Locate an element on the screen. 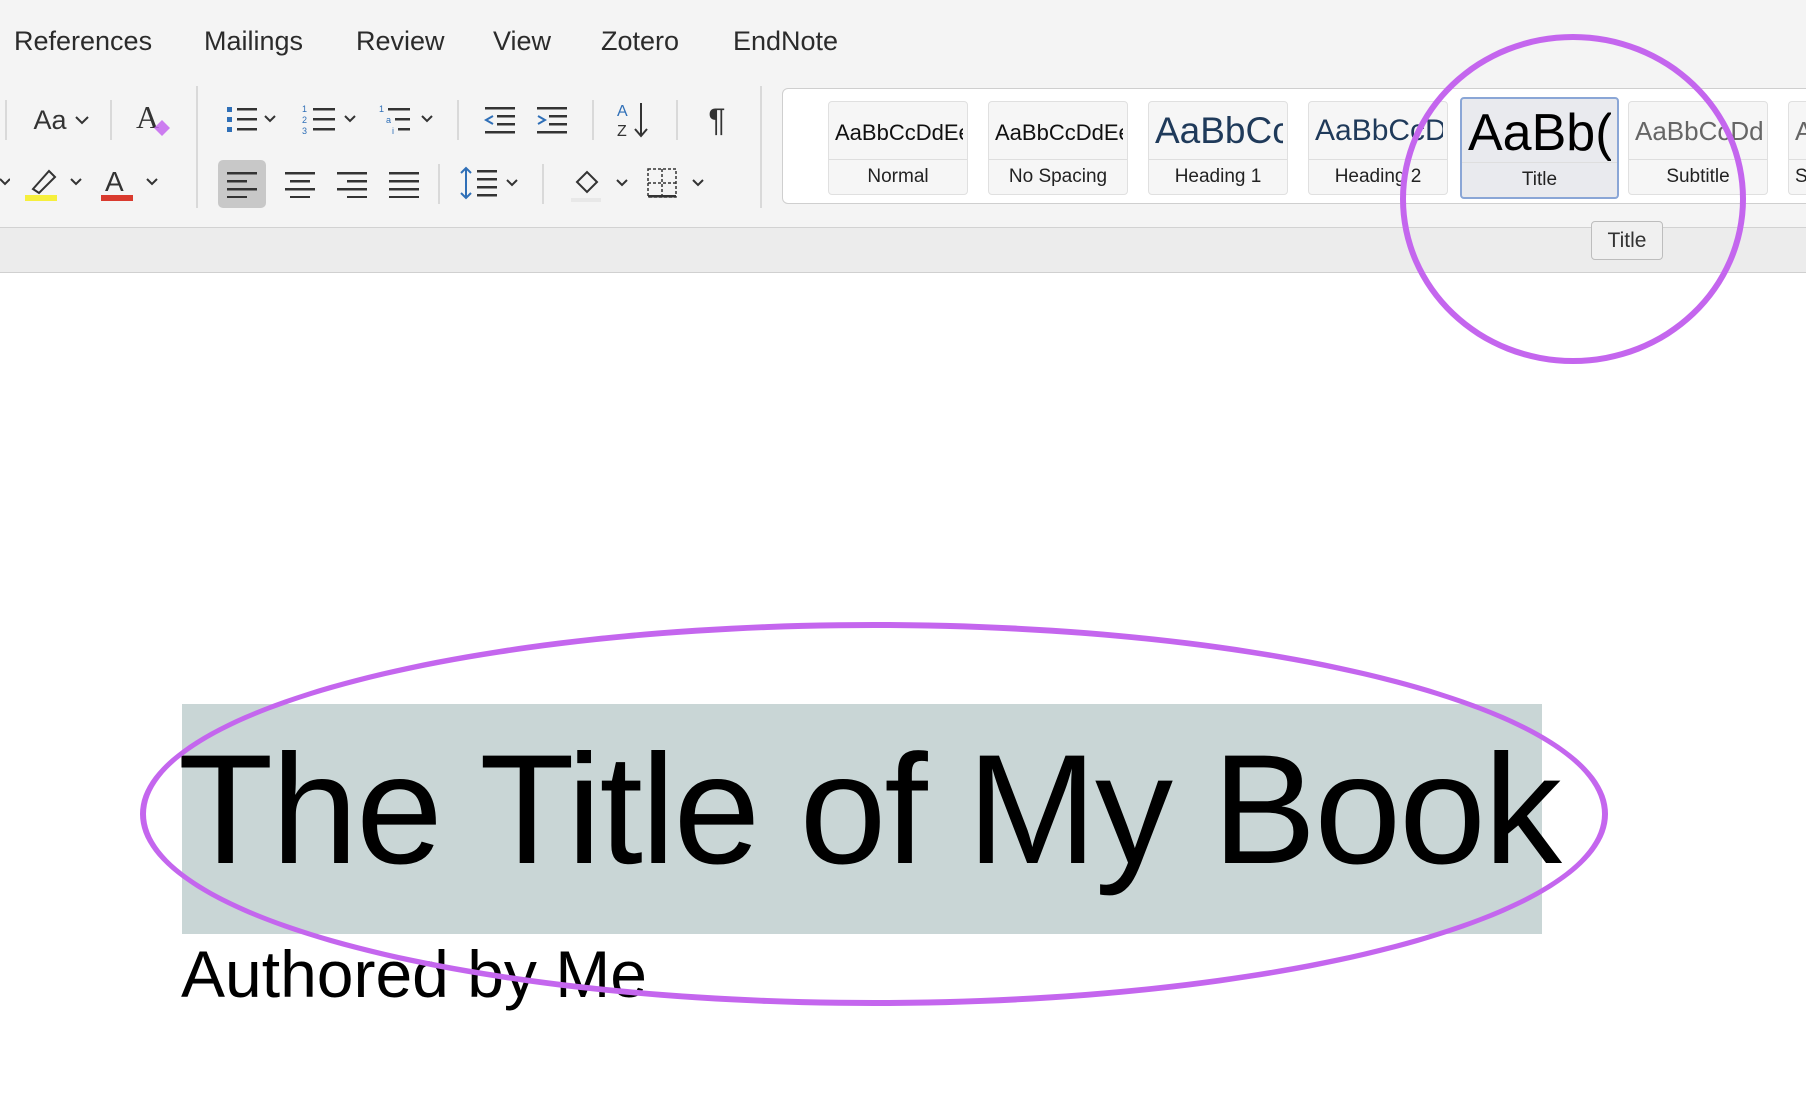 Image resolution: width=1806 pixels, height=1096 pixels. change-case-button: Aa is located at coordinates (61, 120).